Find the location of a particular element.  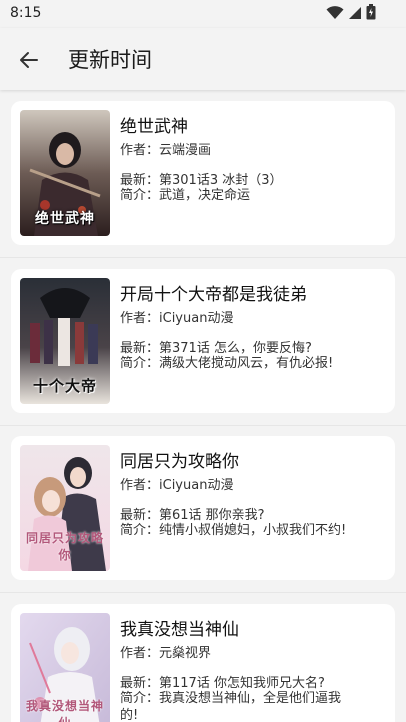

comic-cover: 十个大帝 is located at coordinates (65, 341).